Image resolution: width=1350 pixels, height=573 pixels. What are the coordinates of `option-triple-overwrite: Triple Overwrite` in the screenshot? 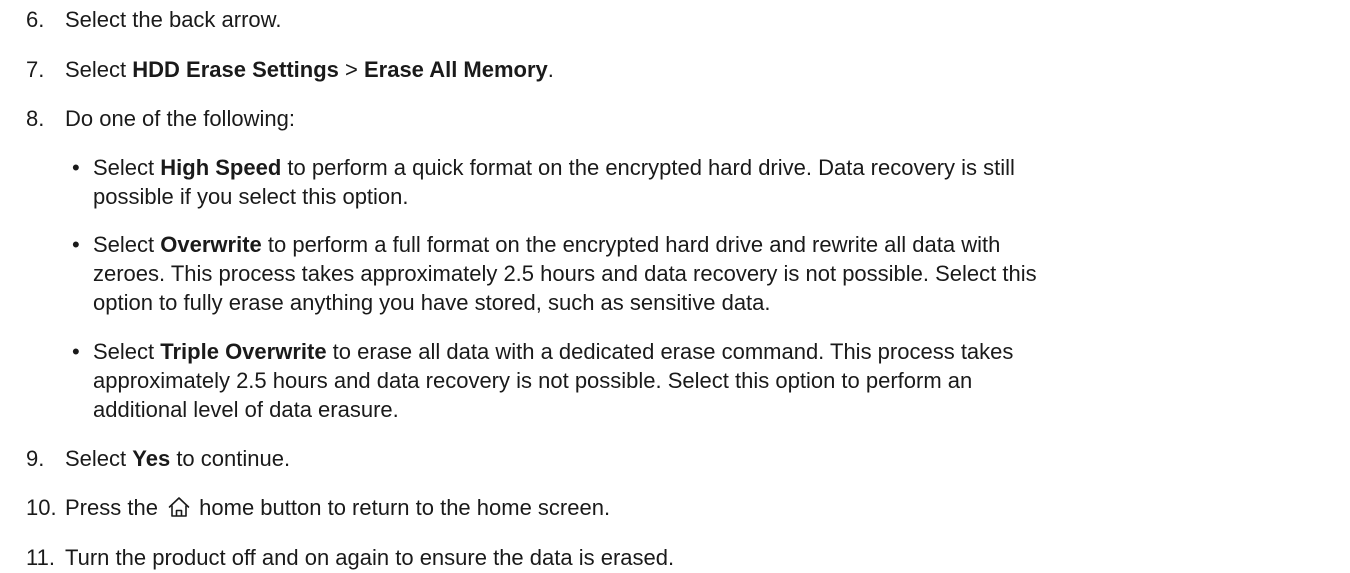 It's located at (243, 351).